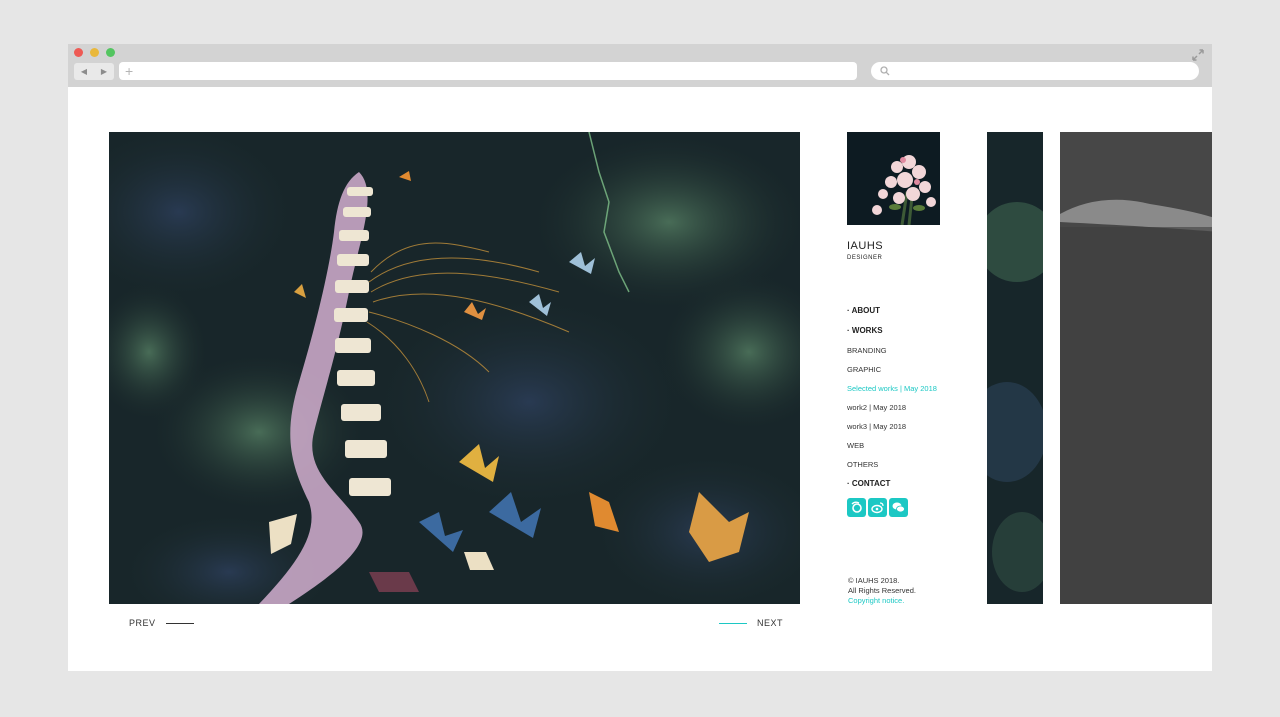 This screenshot has height=717, width=1280. What do you see at coordinates (877, 507) in the screenshot?
I see `weibo-icon` at bounding box center [877, 507].